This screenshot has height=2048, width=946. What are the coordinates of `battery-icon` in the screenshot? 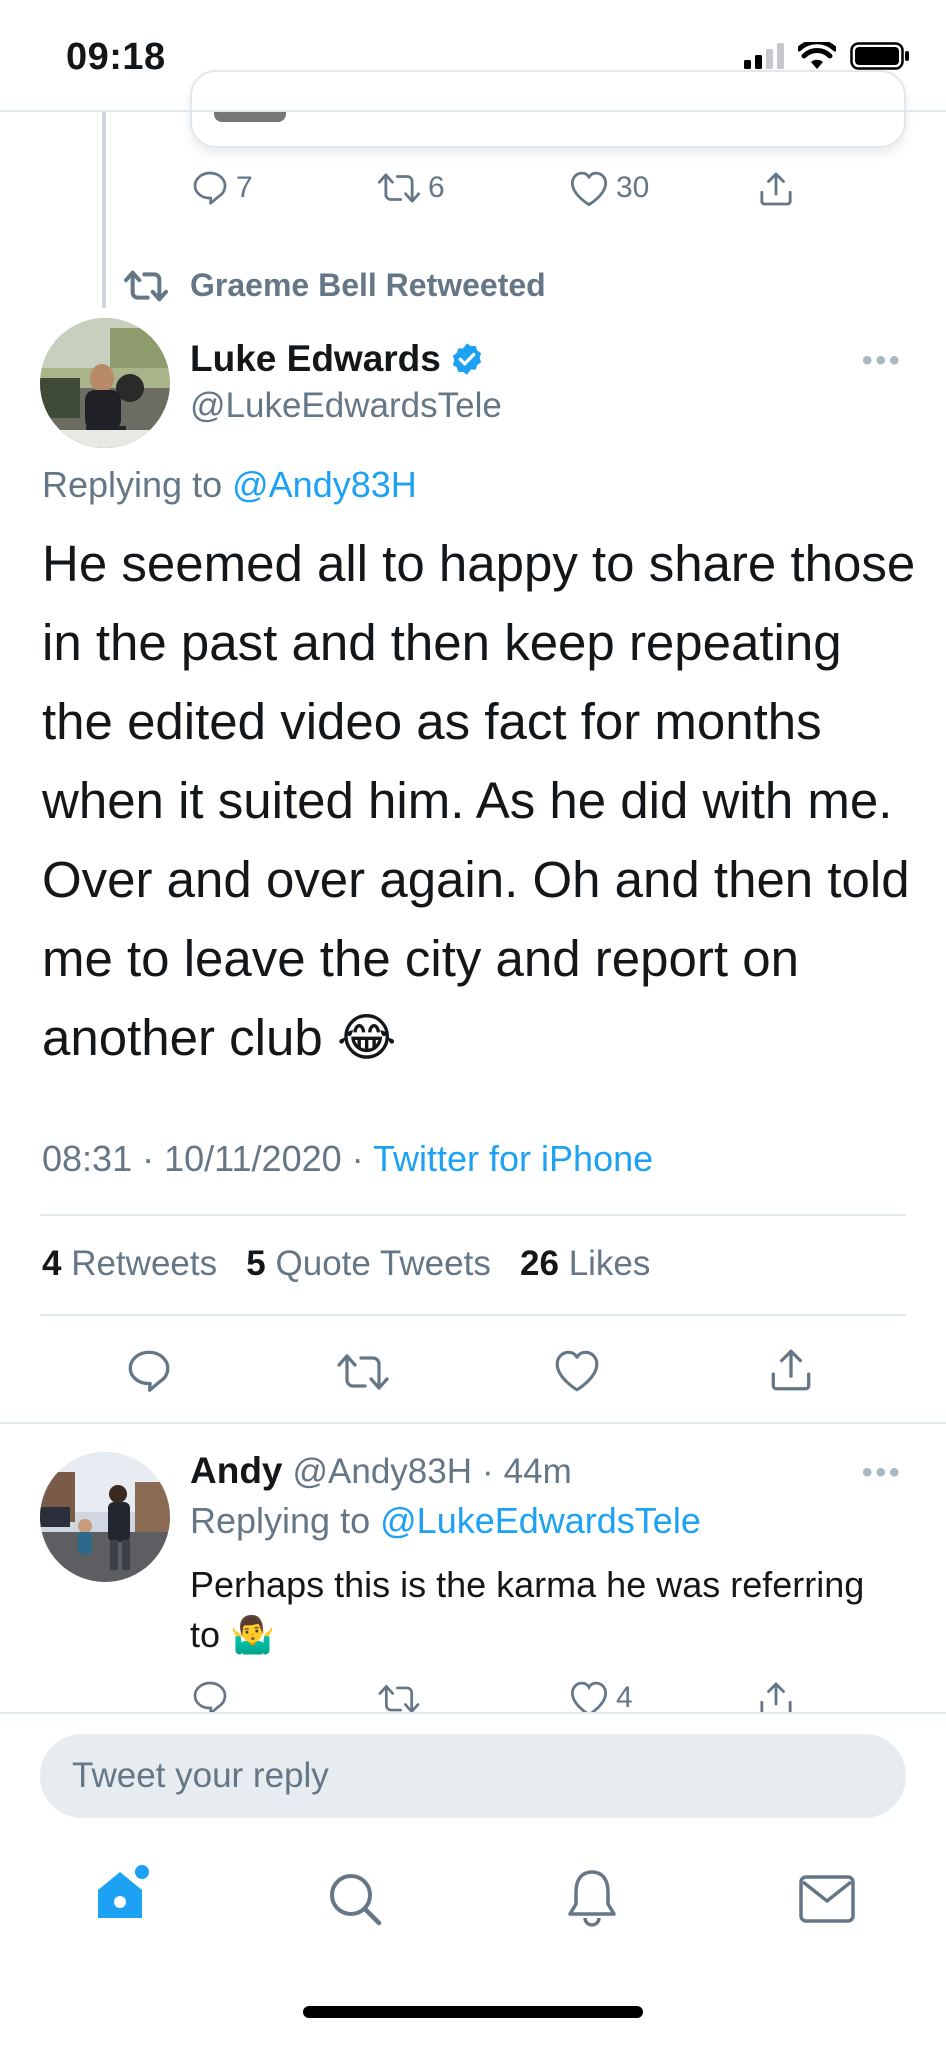 It's located at (880, 56).